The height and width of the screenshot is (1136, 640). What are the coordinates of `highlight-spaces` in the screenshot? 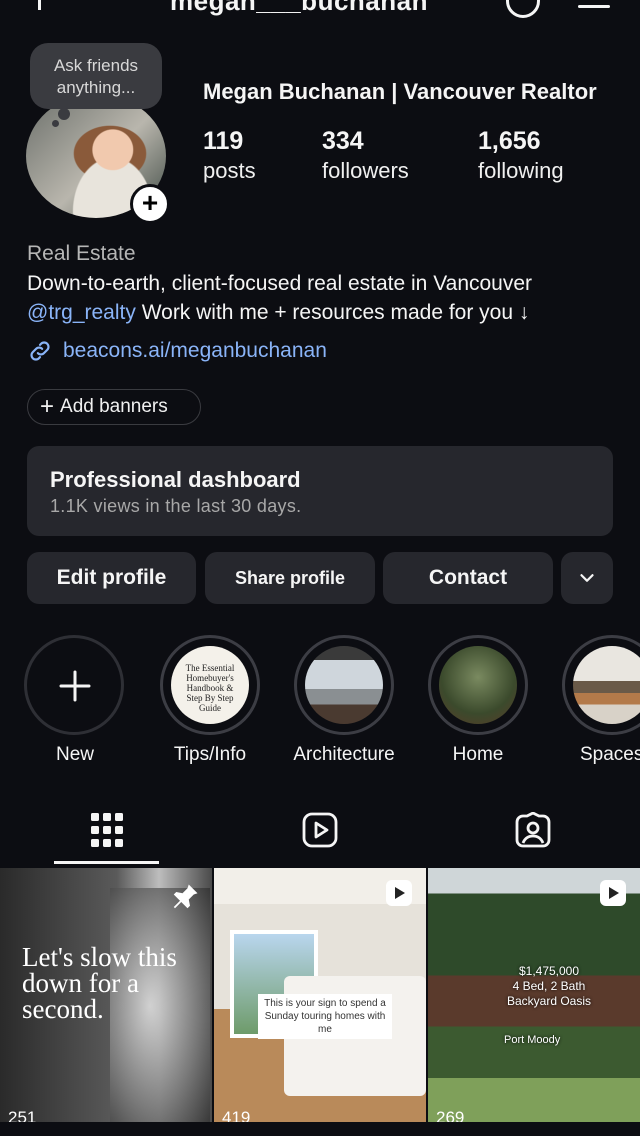 It's located at (601, 685).